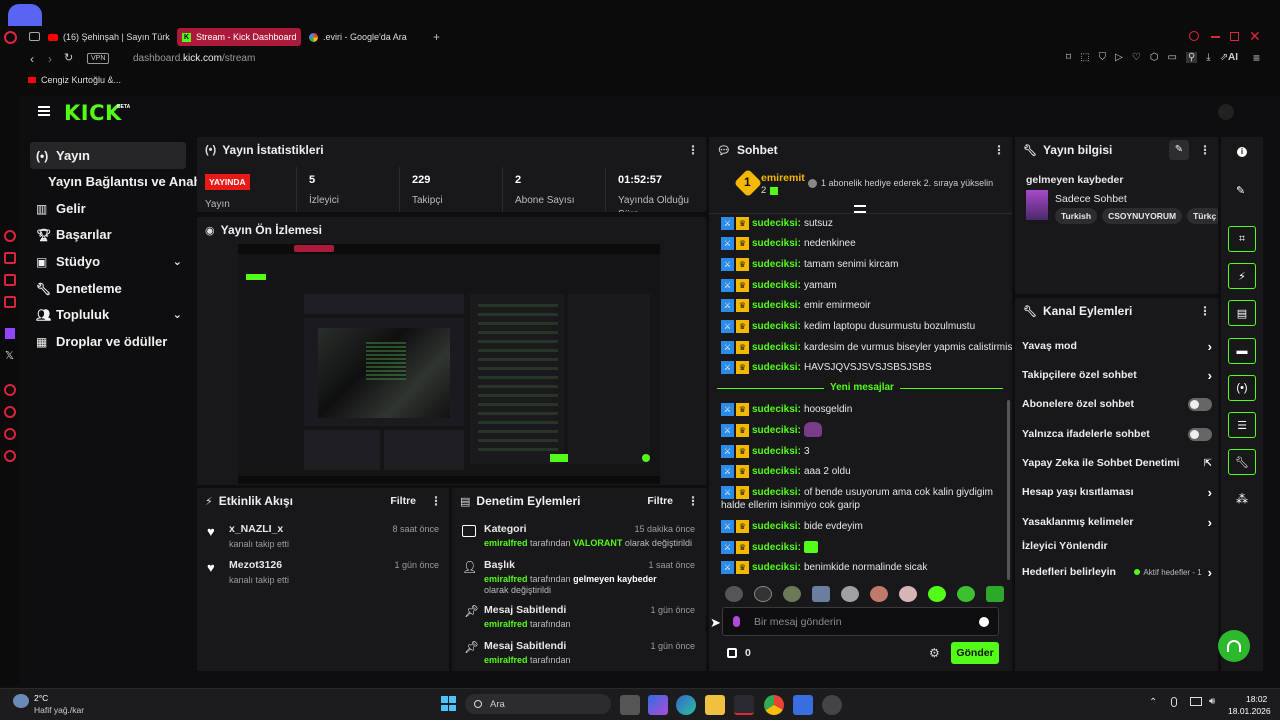  I want to click on browser-search-icon, so click(1194, 36).